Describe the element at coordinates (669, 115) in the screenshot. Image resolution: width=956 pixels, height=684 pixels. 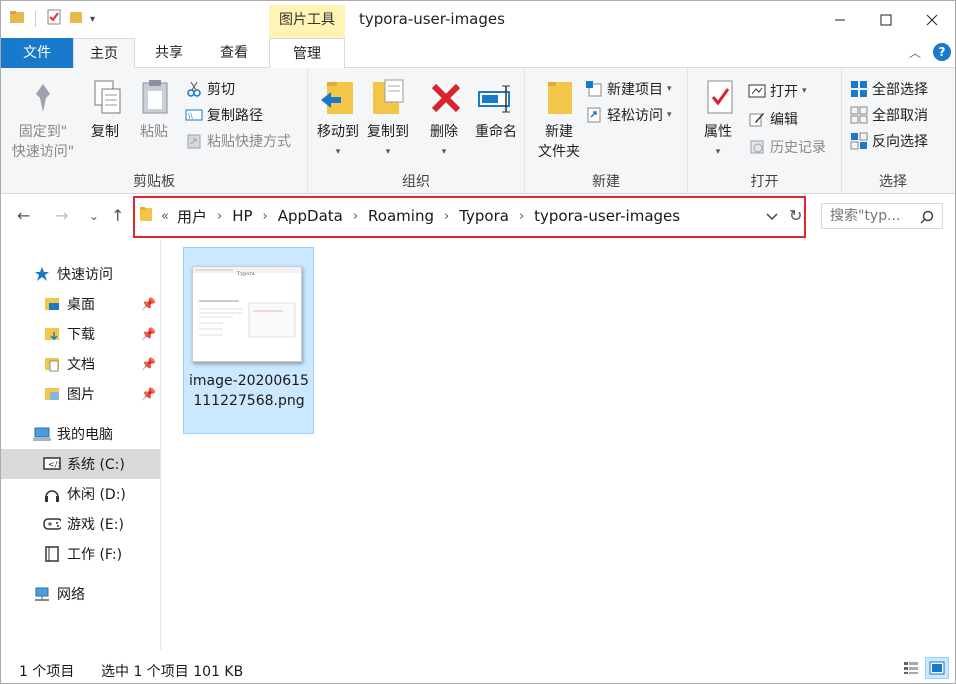
I see `easy-access-dropdown-icon: ▾` at that location.